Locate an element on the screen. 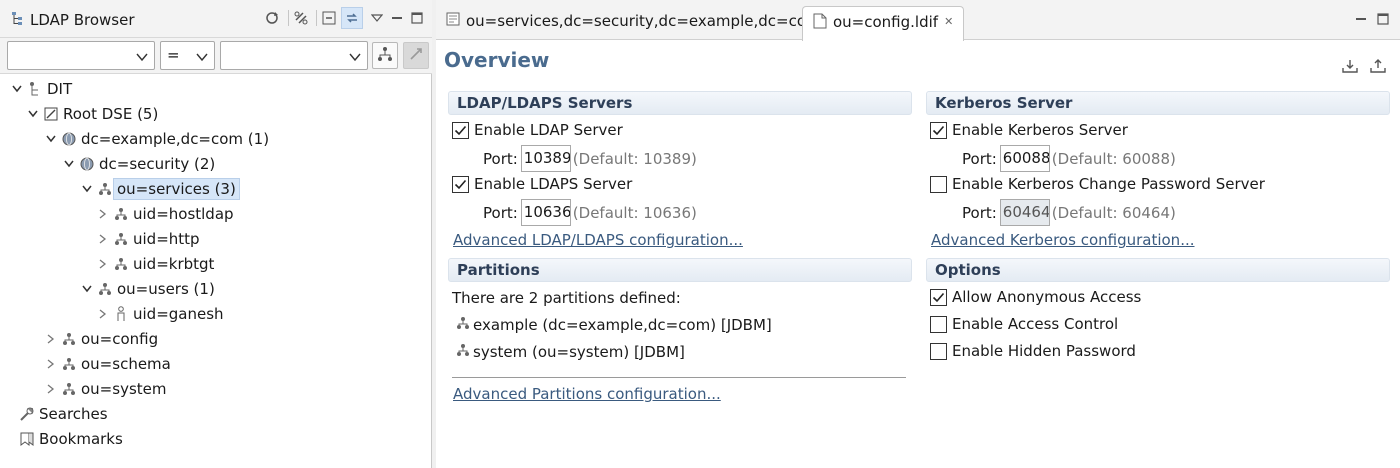 Image resolution: width=1400 pixels, height=468 pixels. enable-kerberos-row: Enable Kerberos Server is located at coordinates (1029, 130).